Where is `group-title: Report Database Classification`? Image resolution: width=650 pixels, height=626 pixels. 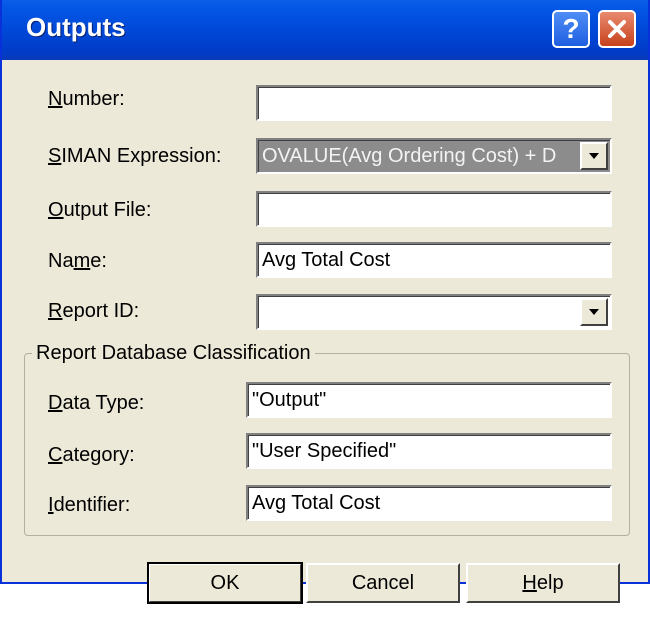 group-title: Report Database Classification is located at coordinates (173, 353).